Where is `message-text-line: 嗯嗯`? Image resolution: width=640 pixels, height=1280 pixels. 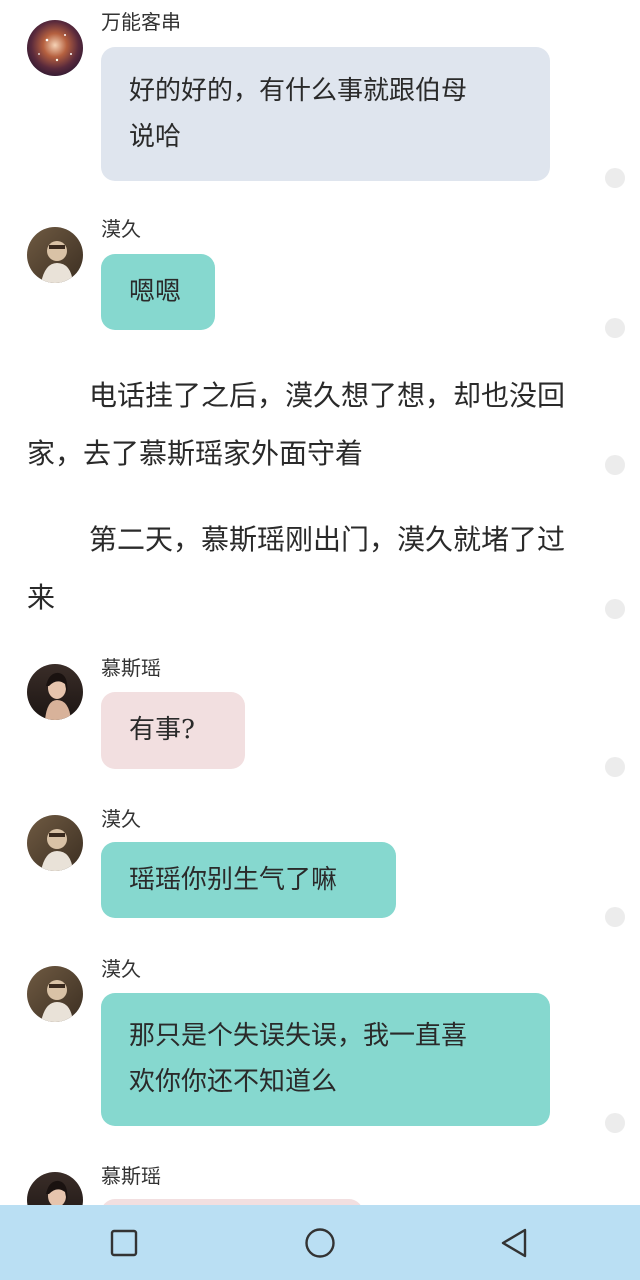
message-text-line: 嗯嗯 is located at coordinates (155, 292).